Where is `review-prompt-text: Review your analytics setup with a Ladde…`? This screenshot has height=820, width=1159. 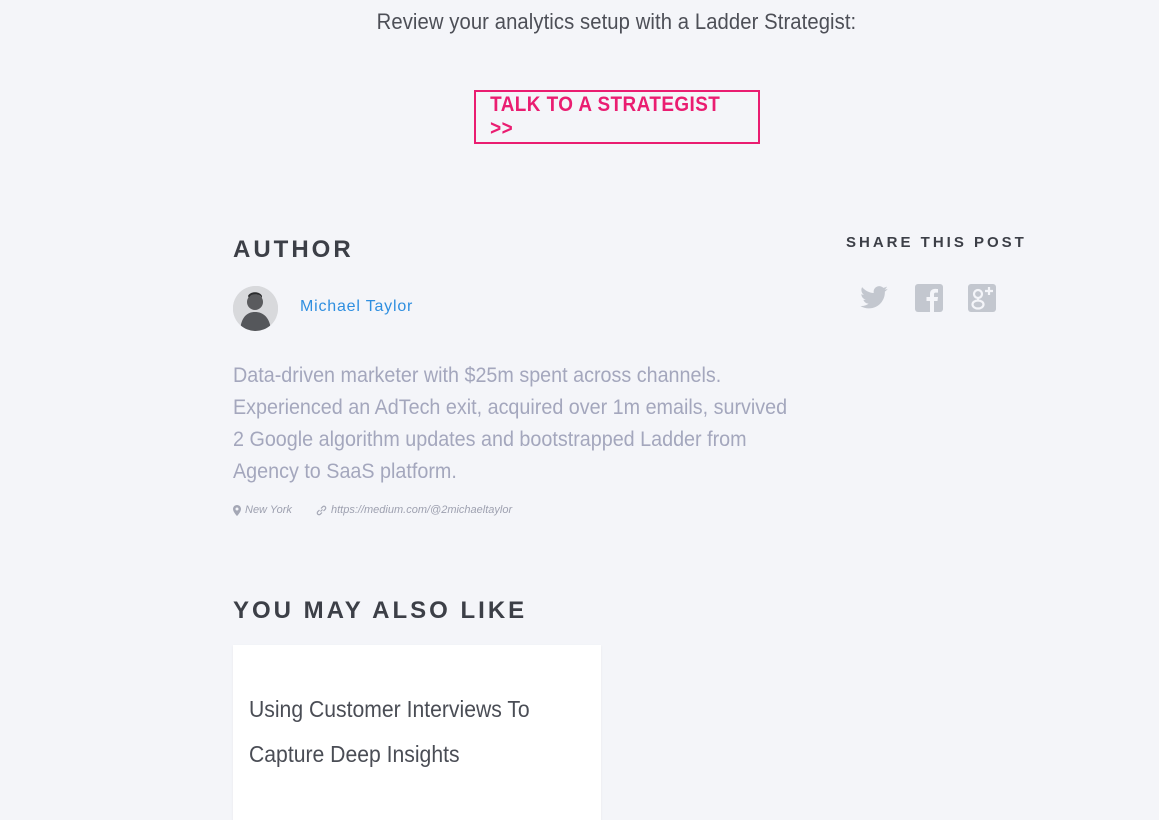
review-prompt-text: Review your analytics setup with a Ladde… is located at coordinates (616, 21).